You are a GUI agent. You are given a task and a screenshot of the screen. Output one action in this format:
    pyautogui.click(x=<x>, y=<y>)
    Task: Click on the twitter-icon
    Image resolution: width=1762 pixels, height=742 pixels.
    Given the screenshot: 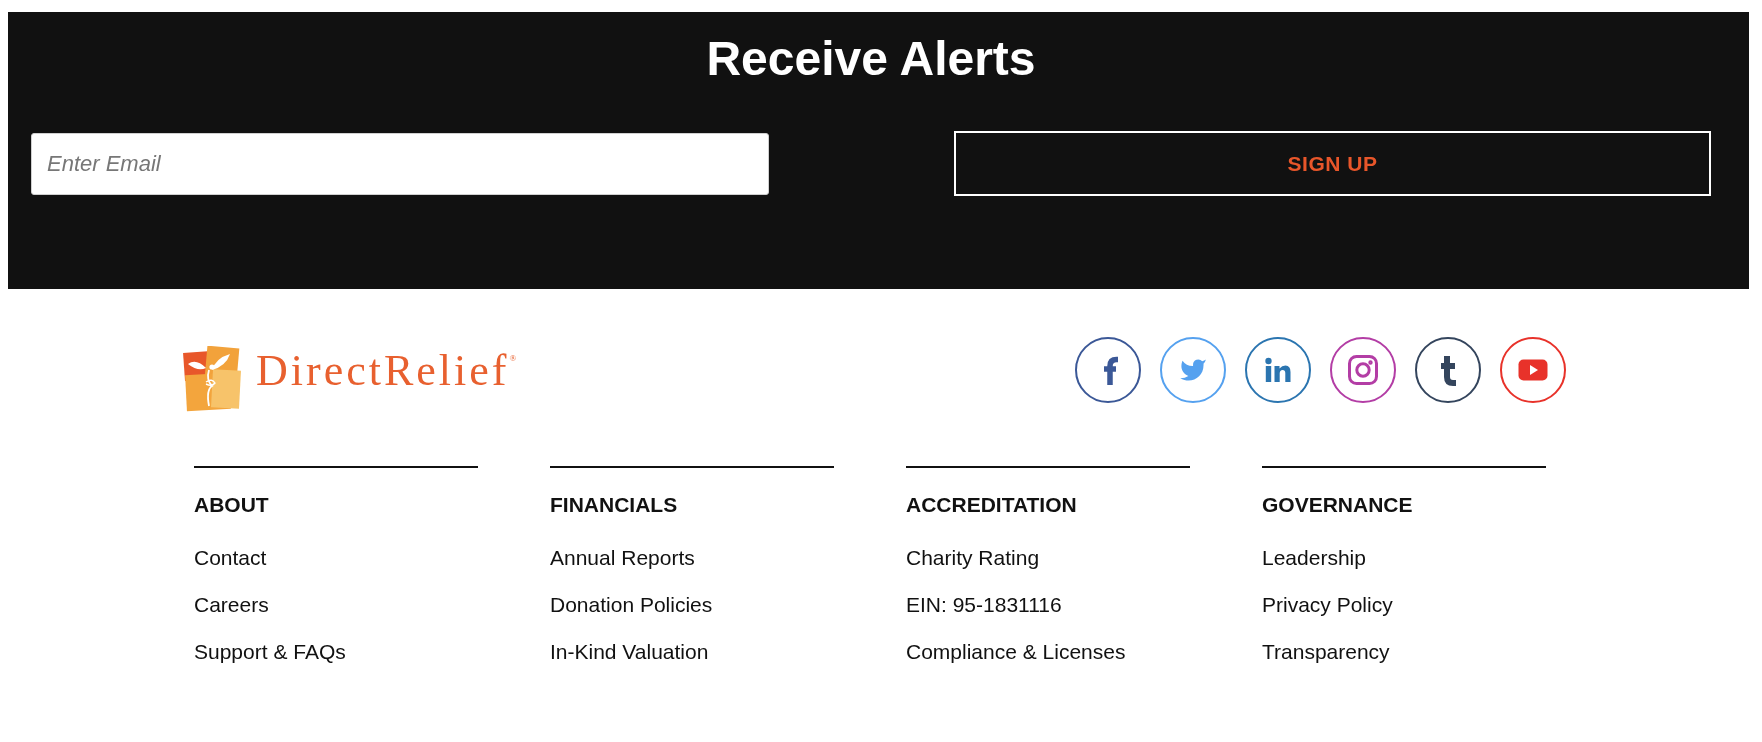 What is the action you would take?
    pyautogui.click(x=1193, y=370)
    